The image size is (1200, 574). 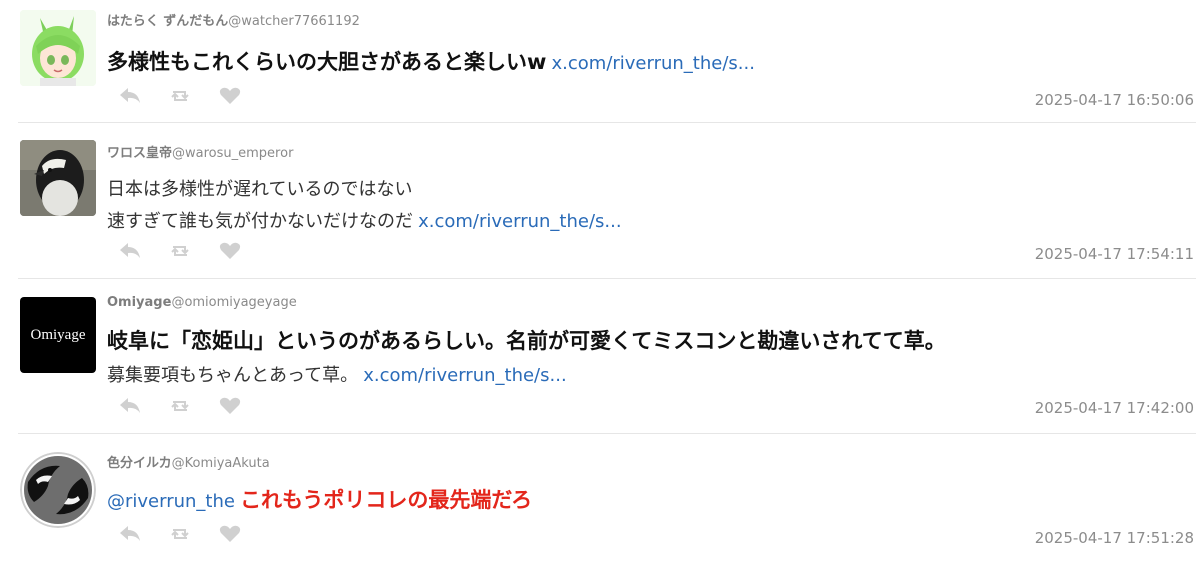 What do you see at coordinates (1114, 254) in the screenshot?
I see `timestamp: 2025-04-17 17:54:11` at bounding box center [1114, 254].